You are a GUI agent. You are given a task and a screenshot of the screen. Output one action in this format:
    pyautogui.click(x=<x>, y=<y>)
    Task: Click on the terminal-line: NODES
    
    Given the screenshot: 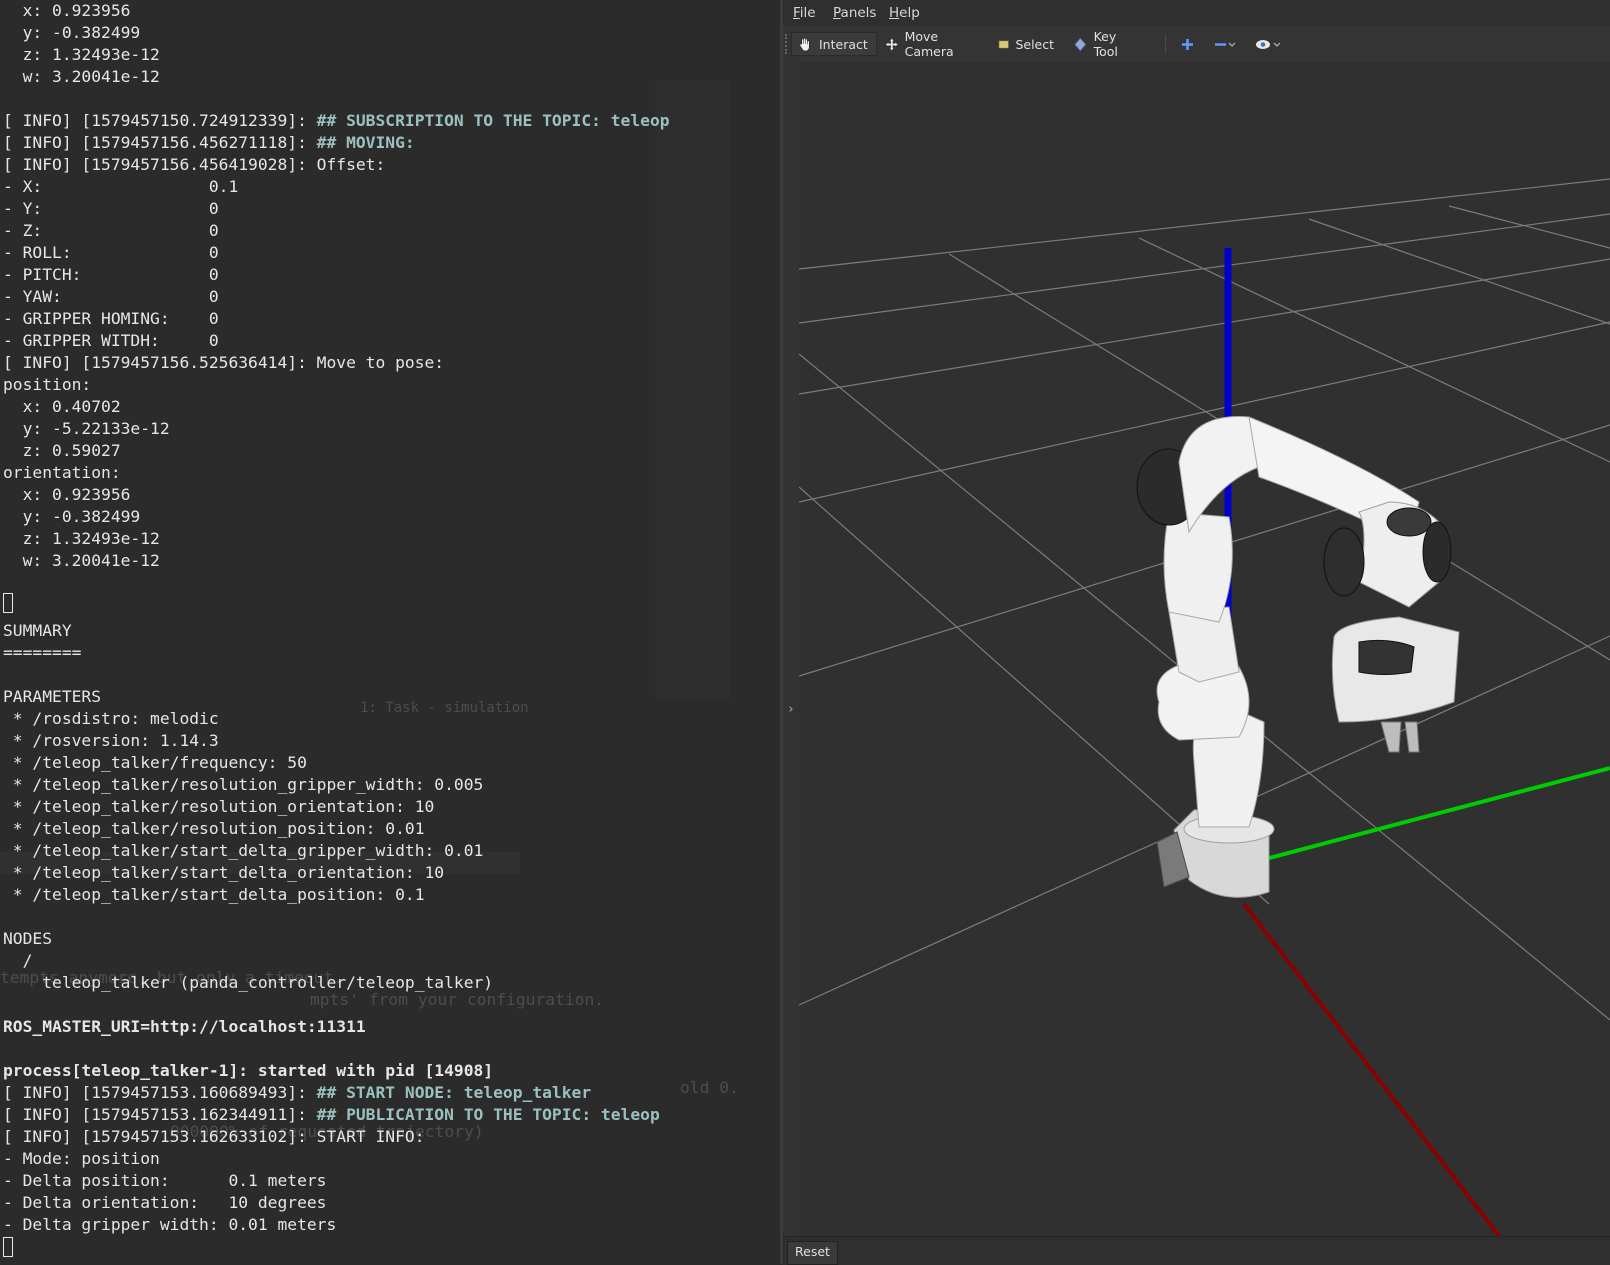 What is the action you would take?
    pyautogui.click(x=27, y=939)
    